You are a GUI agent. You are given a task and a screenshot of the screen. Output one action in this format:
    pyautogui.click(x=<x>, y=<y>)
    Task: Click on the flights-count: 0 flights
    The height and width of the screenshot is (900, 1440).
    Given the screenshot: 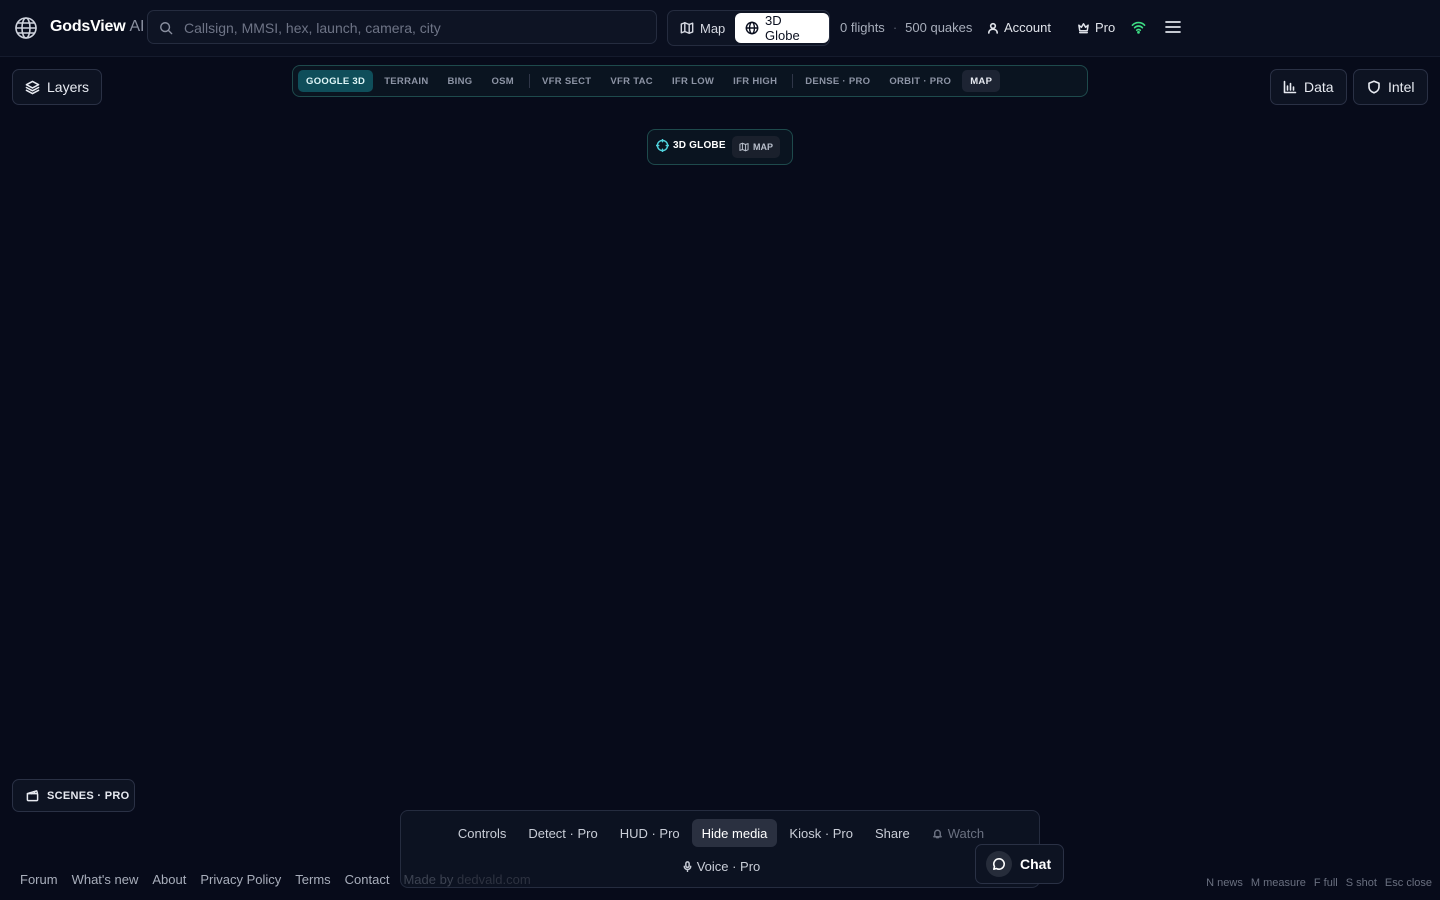 What is the action you would take?
    pyautogui.click(x=862, y=27)
    